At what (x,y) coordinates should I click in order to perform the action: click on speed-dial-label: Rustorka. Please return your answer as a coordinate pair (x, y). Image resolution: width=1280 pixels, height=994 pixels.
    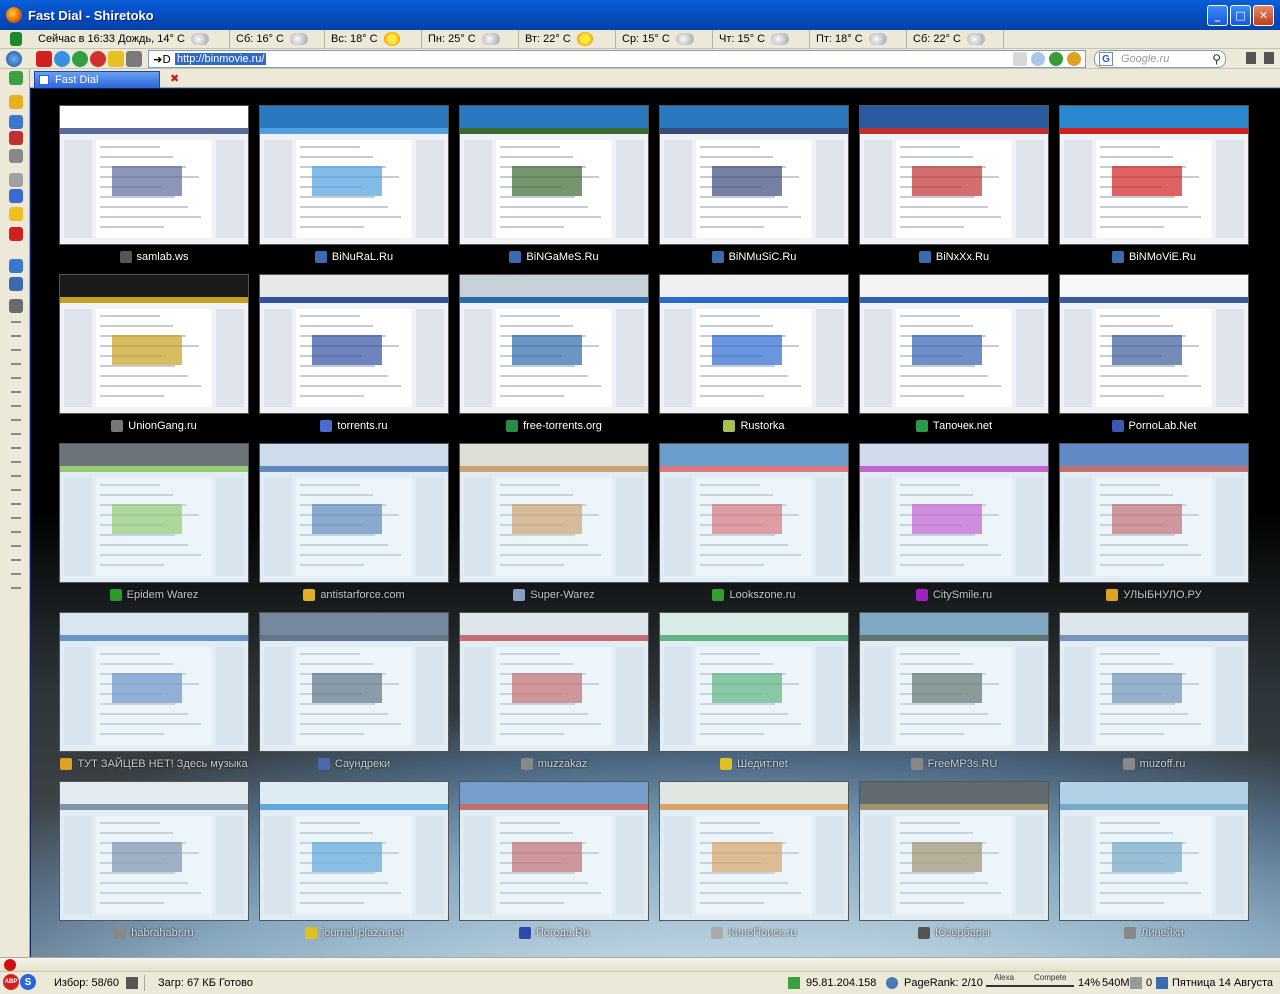
    Looking at the image, I should click on (754, 426).